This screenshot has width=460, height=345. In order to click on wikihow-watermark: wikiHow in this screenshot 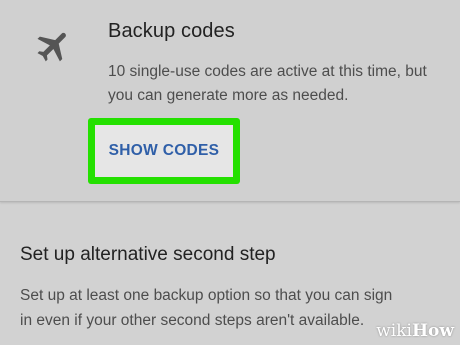, I will do `click(415, 331)`.